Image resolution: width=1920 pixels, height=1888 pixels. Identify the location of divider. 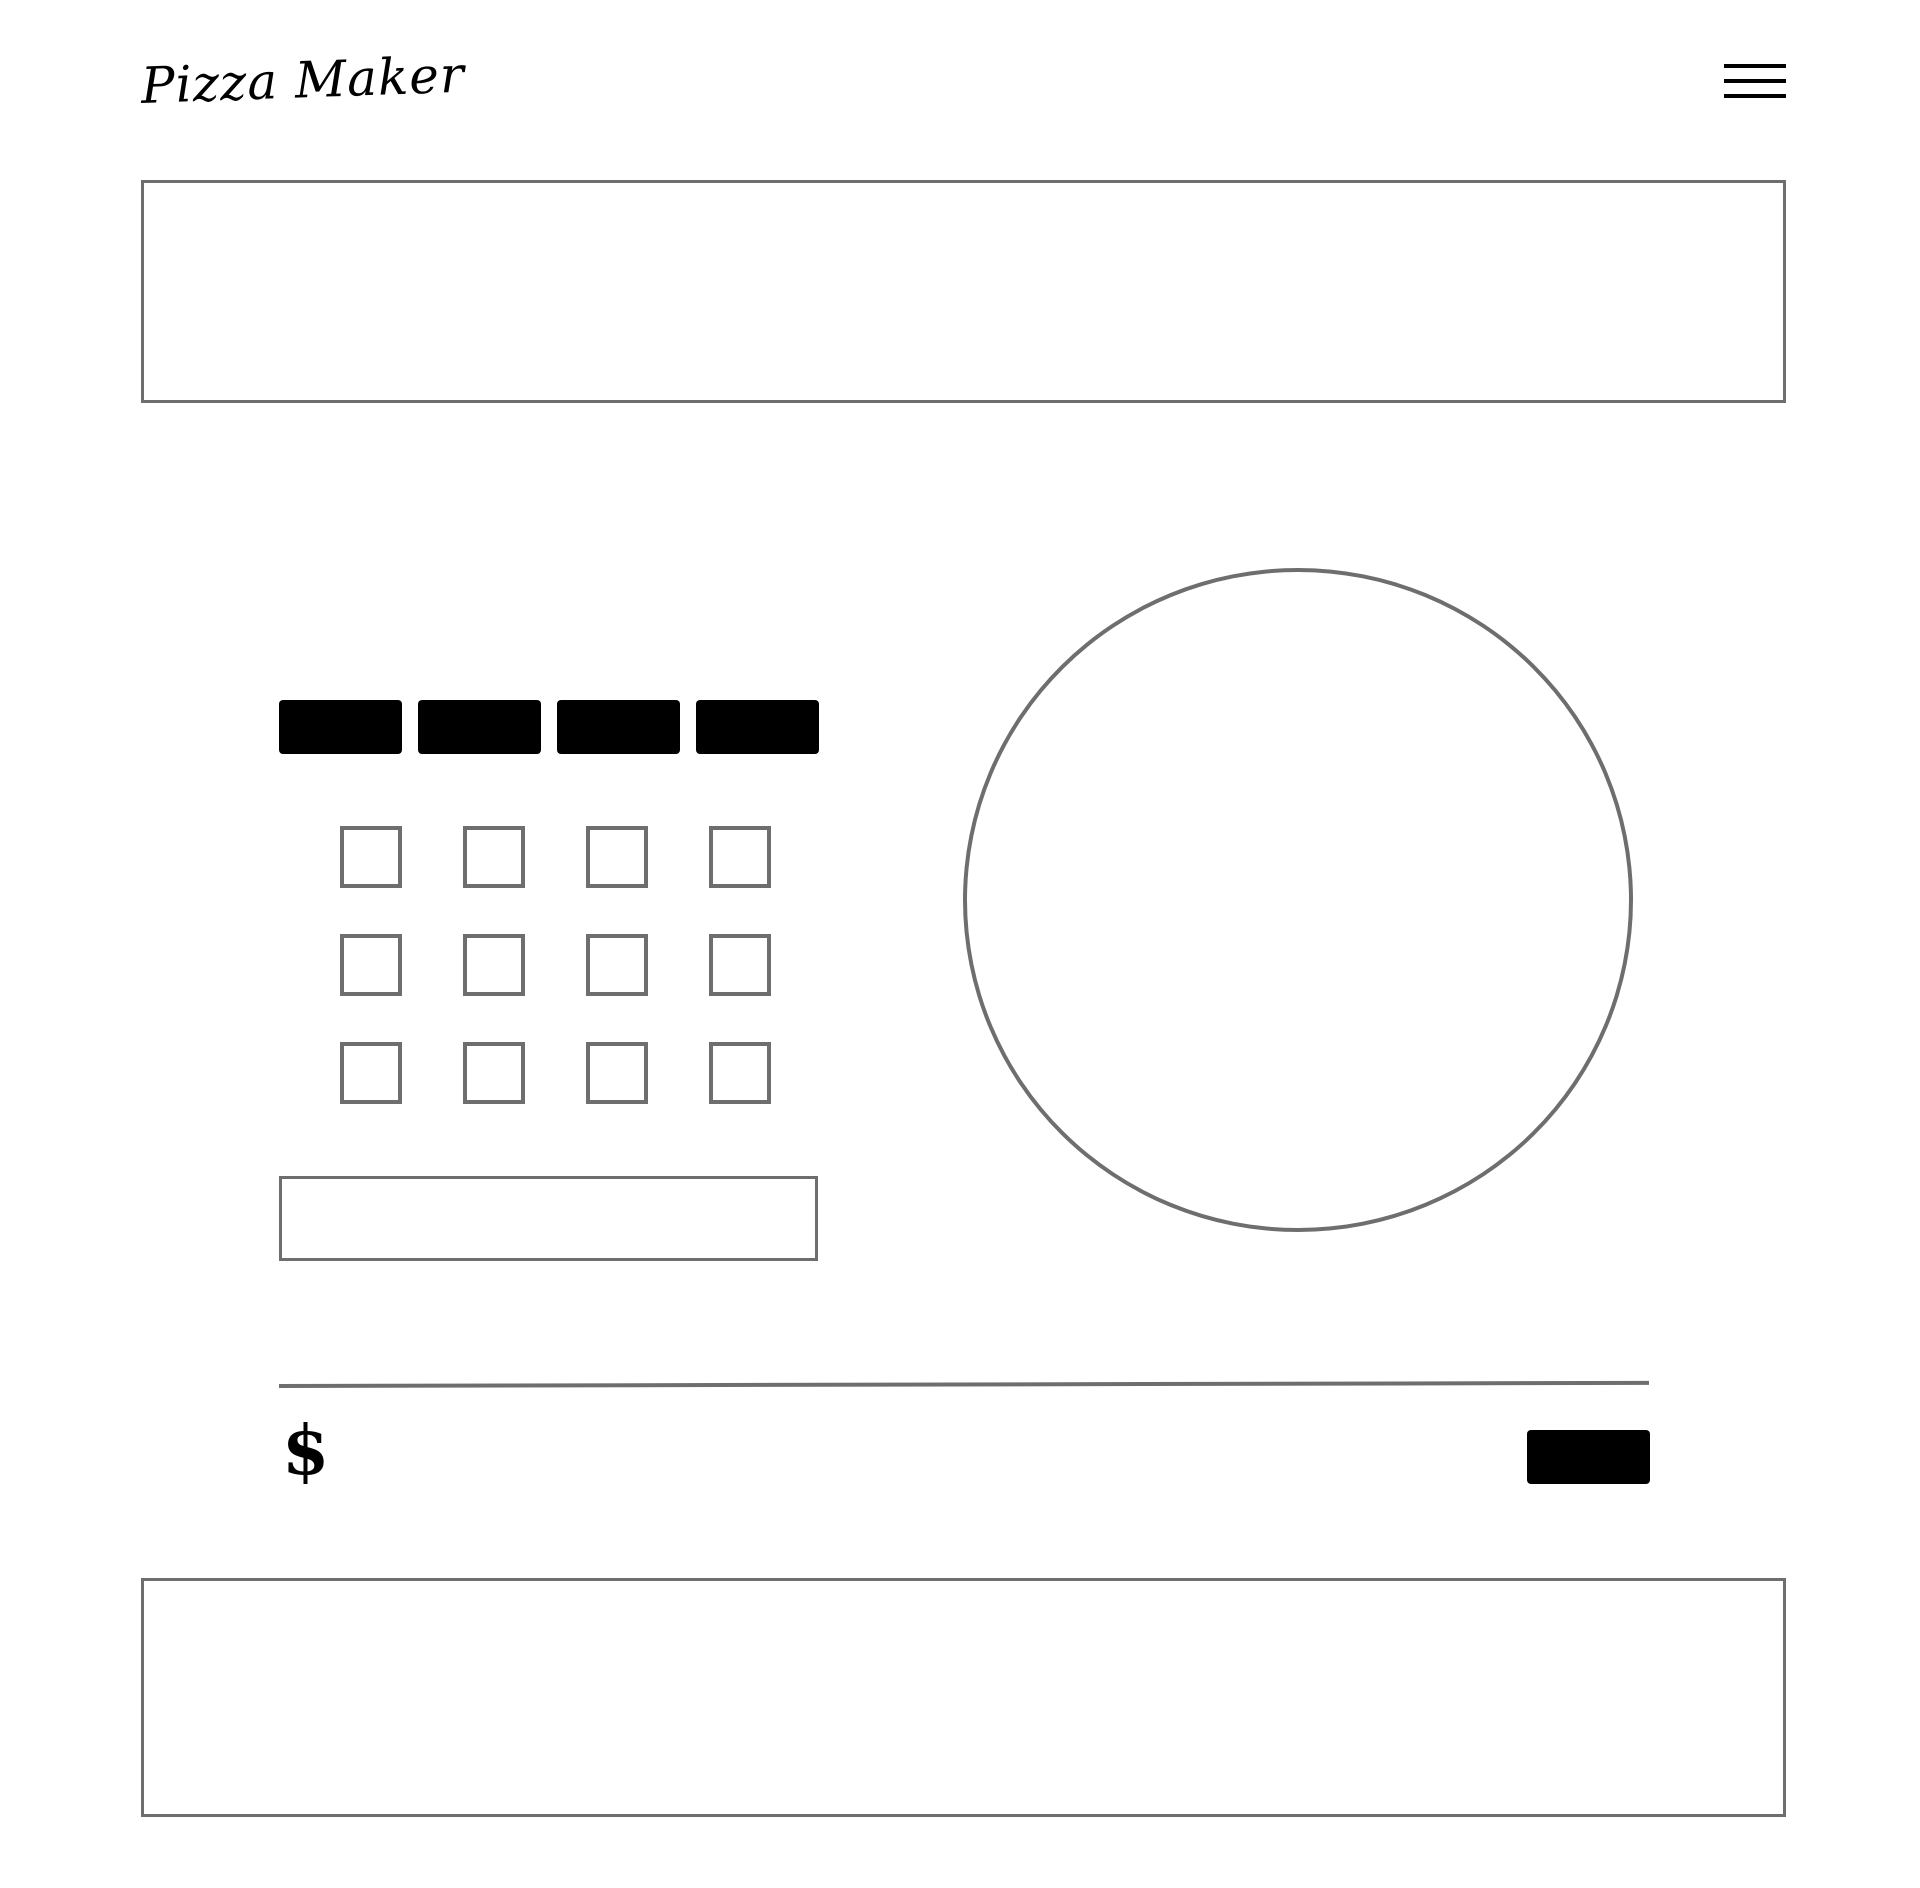
(964, 1384).